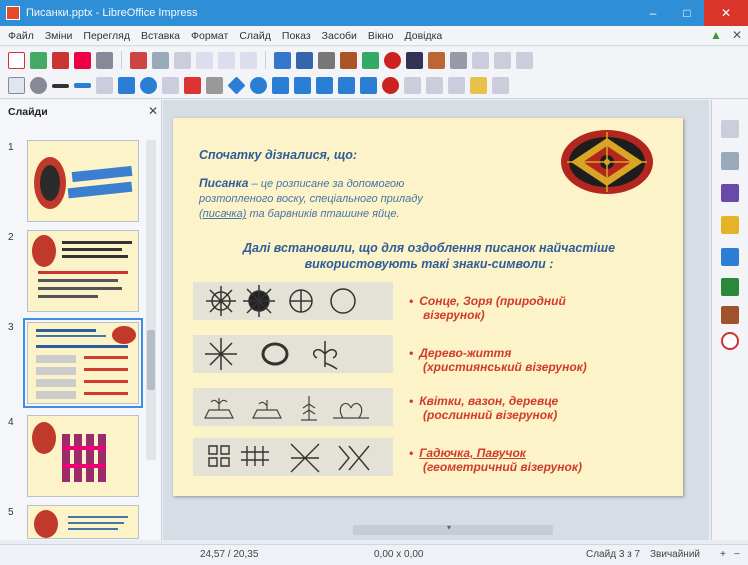  What do you see at coordinates (687, 13) in the screenshot?
I see `maximize-button: □` at bounding box center [687, 13].